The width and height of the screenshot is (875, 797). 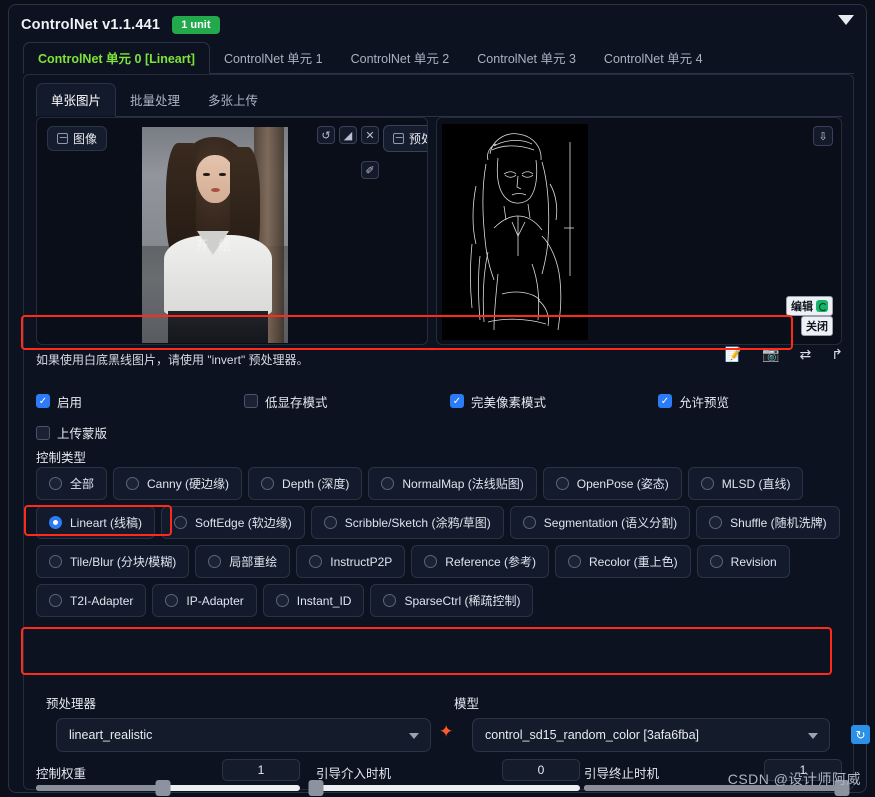 What do you see at coordinates (860, 734) in the screenshot?
I see `refresh-icon: ↻` at bounding box center [860, 734].